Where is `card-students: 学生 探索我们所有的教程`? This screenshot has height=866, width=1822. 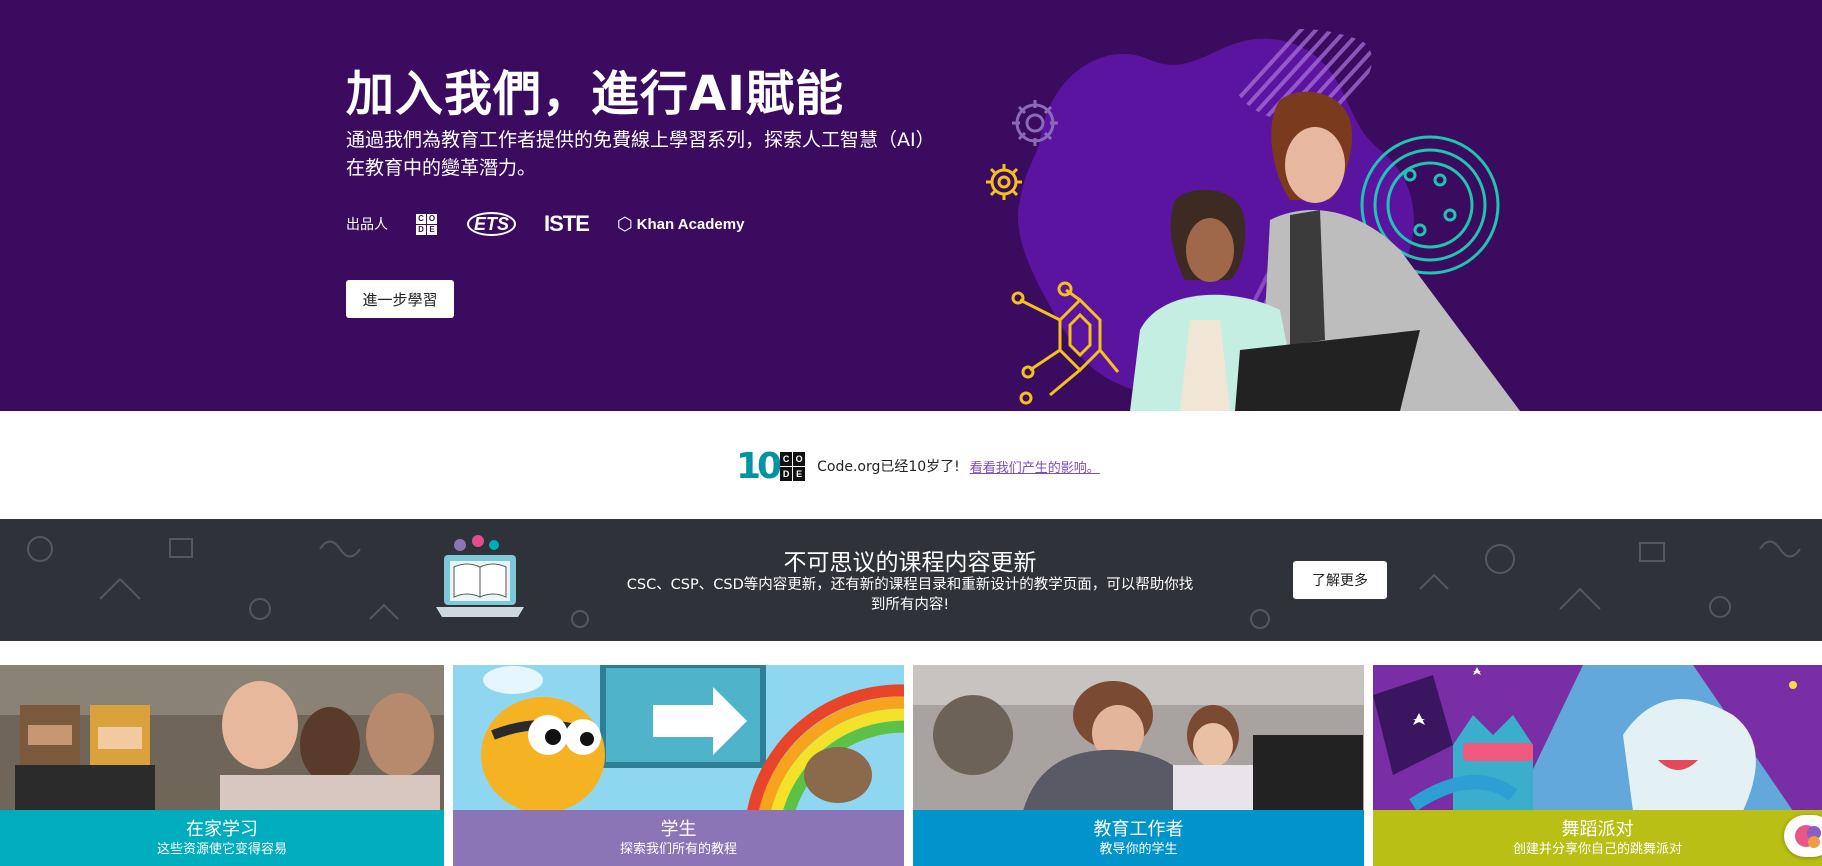 card-students: 学生 探索我们所有的教程 is located at coordinates (678, 765).